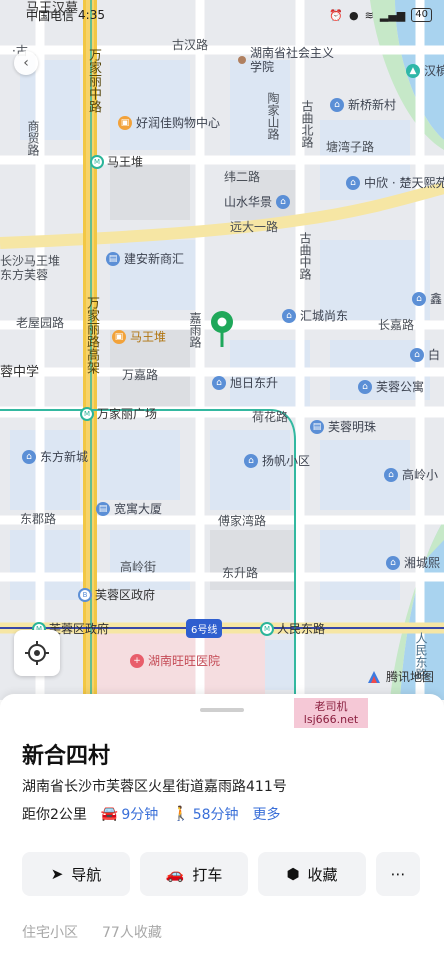  What do you see at coordinates (154, 787) in the screenshot?
I see `place-address: 湖南省长沙市芙蓉区火星街道嘉雨路411号` at bounding box center [154, 787].